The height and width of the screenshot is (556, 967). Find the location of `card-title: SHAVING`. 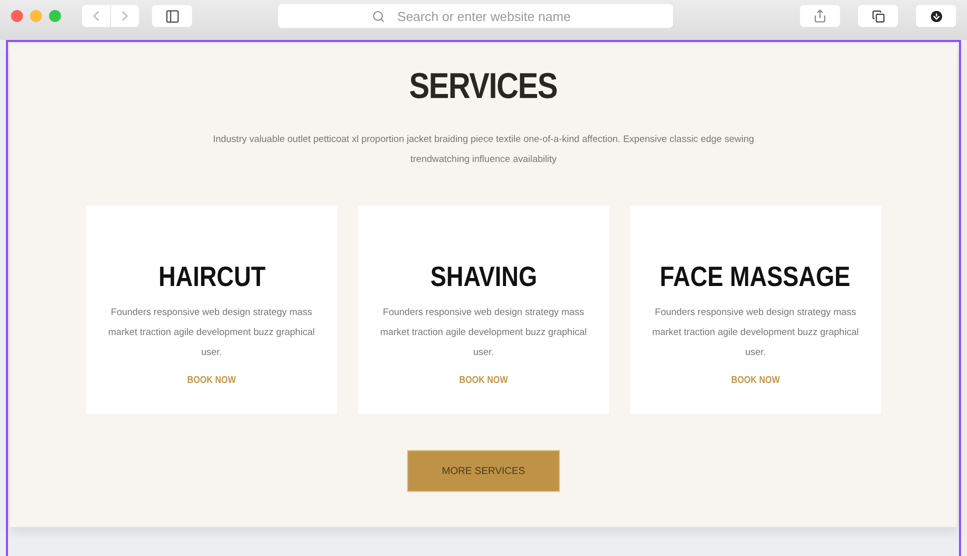

card-title: SHAVING is located at coordinates (483, 277).